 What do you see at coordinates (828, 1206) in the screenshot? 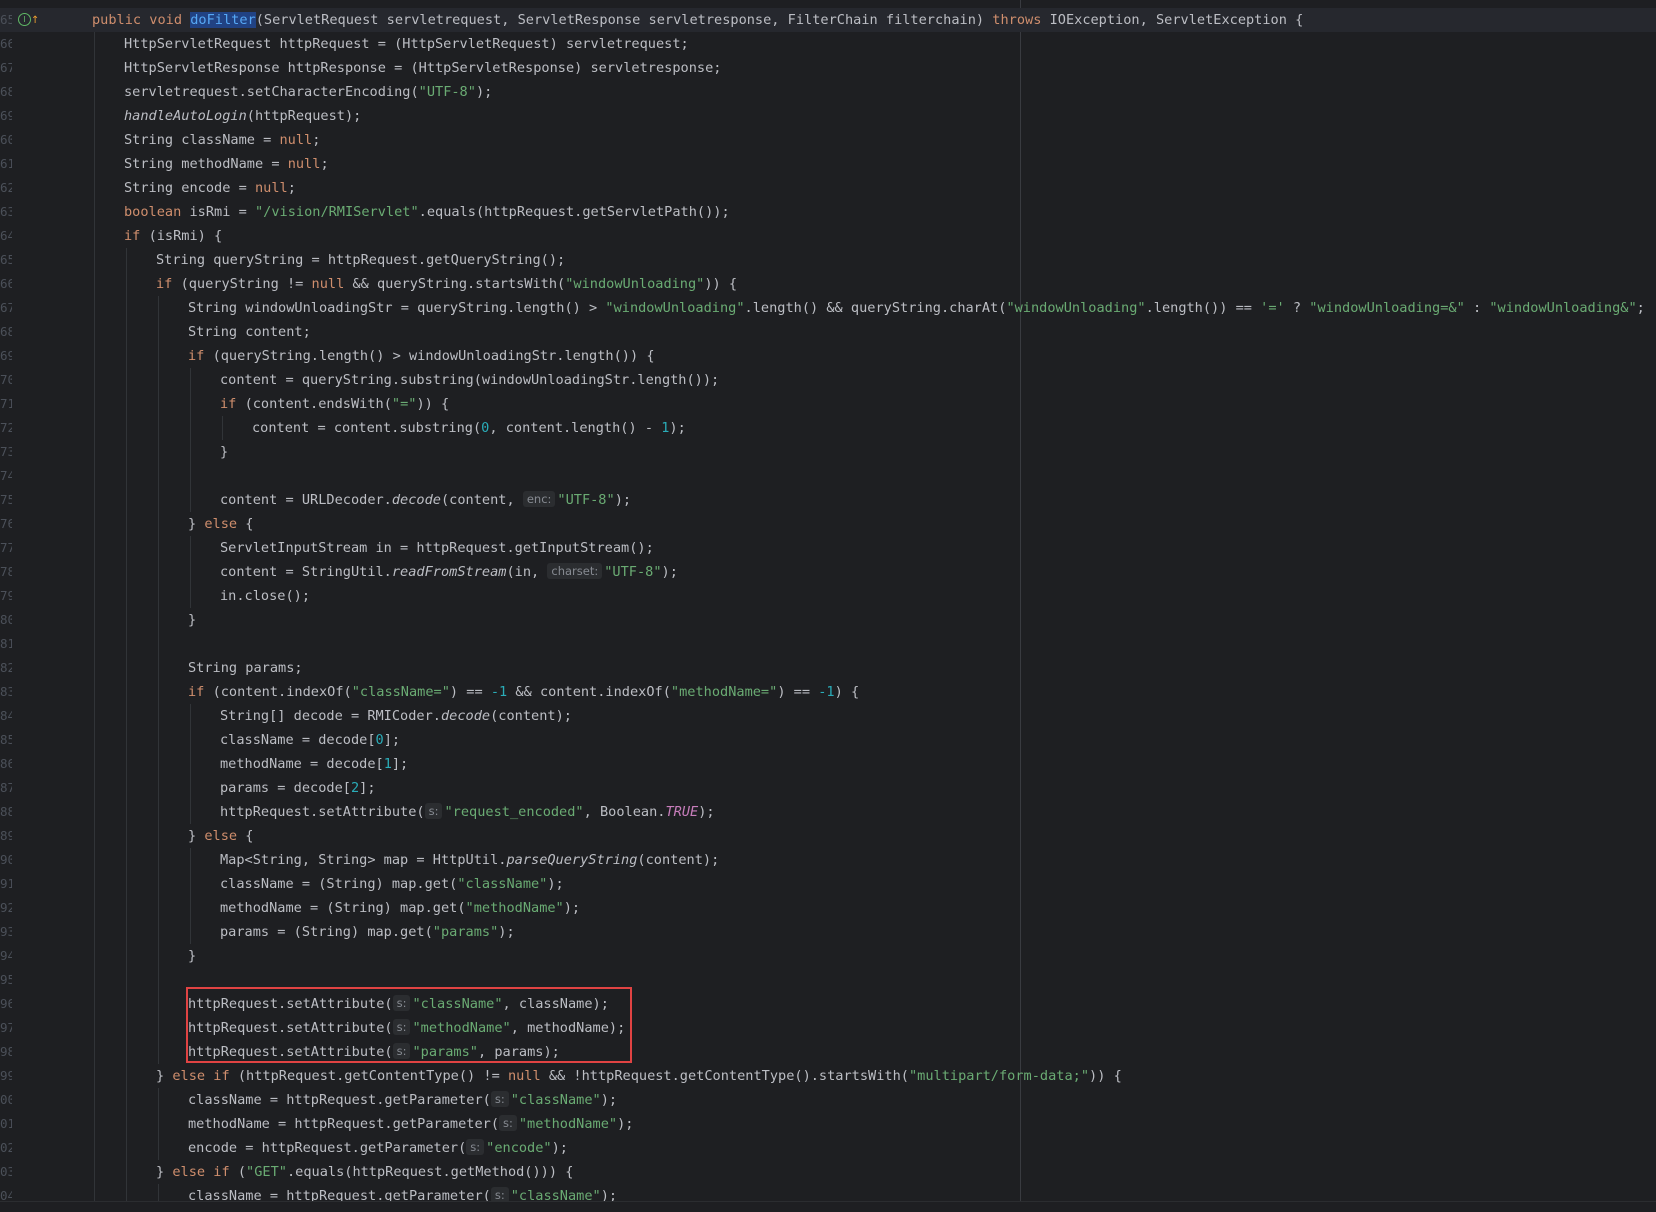
I see `horizontal-scrollbar` at bounding box center [828, 1206].